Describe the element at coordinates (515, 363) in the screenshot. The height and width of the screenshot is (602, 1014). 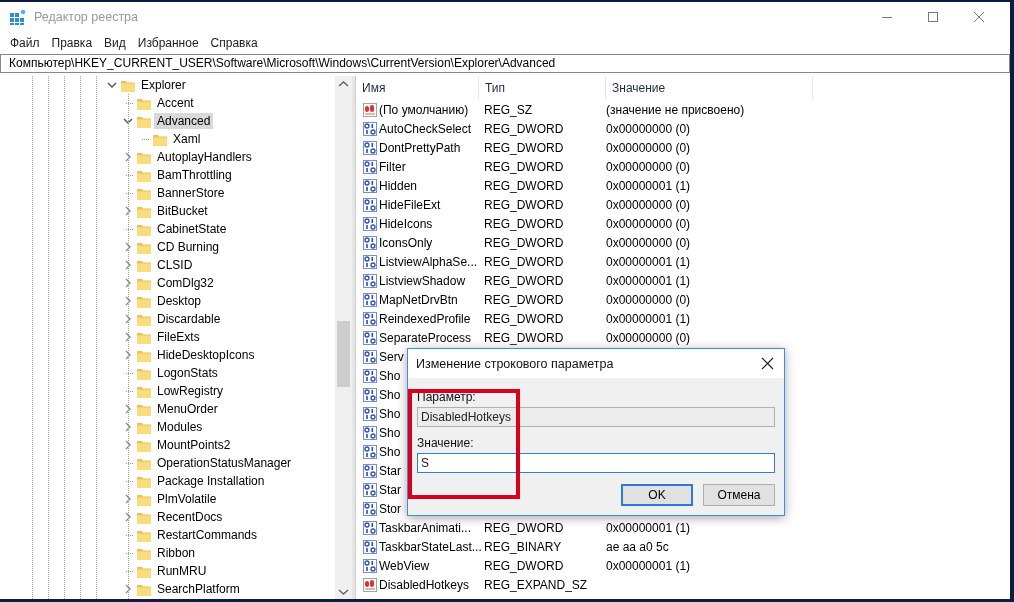
I see `dialog-title: Изменение строкового параметра` at that location.